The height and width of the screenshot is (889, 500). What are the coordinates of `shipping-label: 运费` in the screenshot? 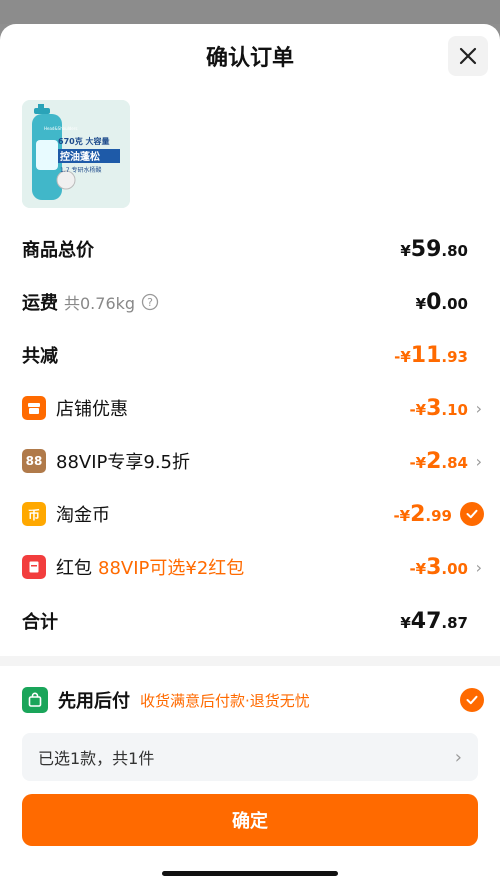 It's located at (40, 303).